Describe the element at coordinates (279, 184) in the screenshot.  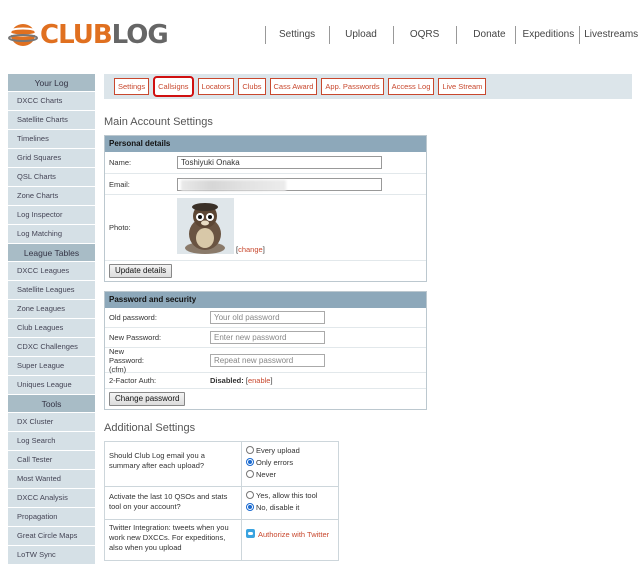
I see `email-field` at that location.